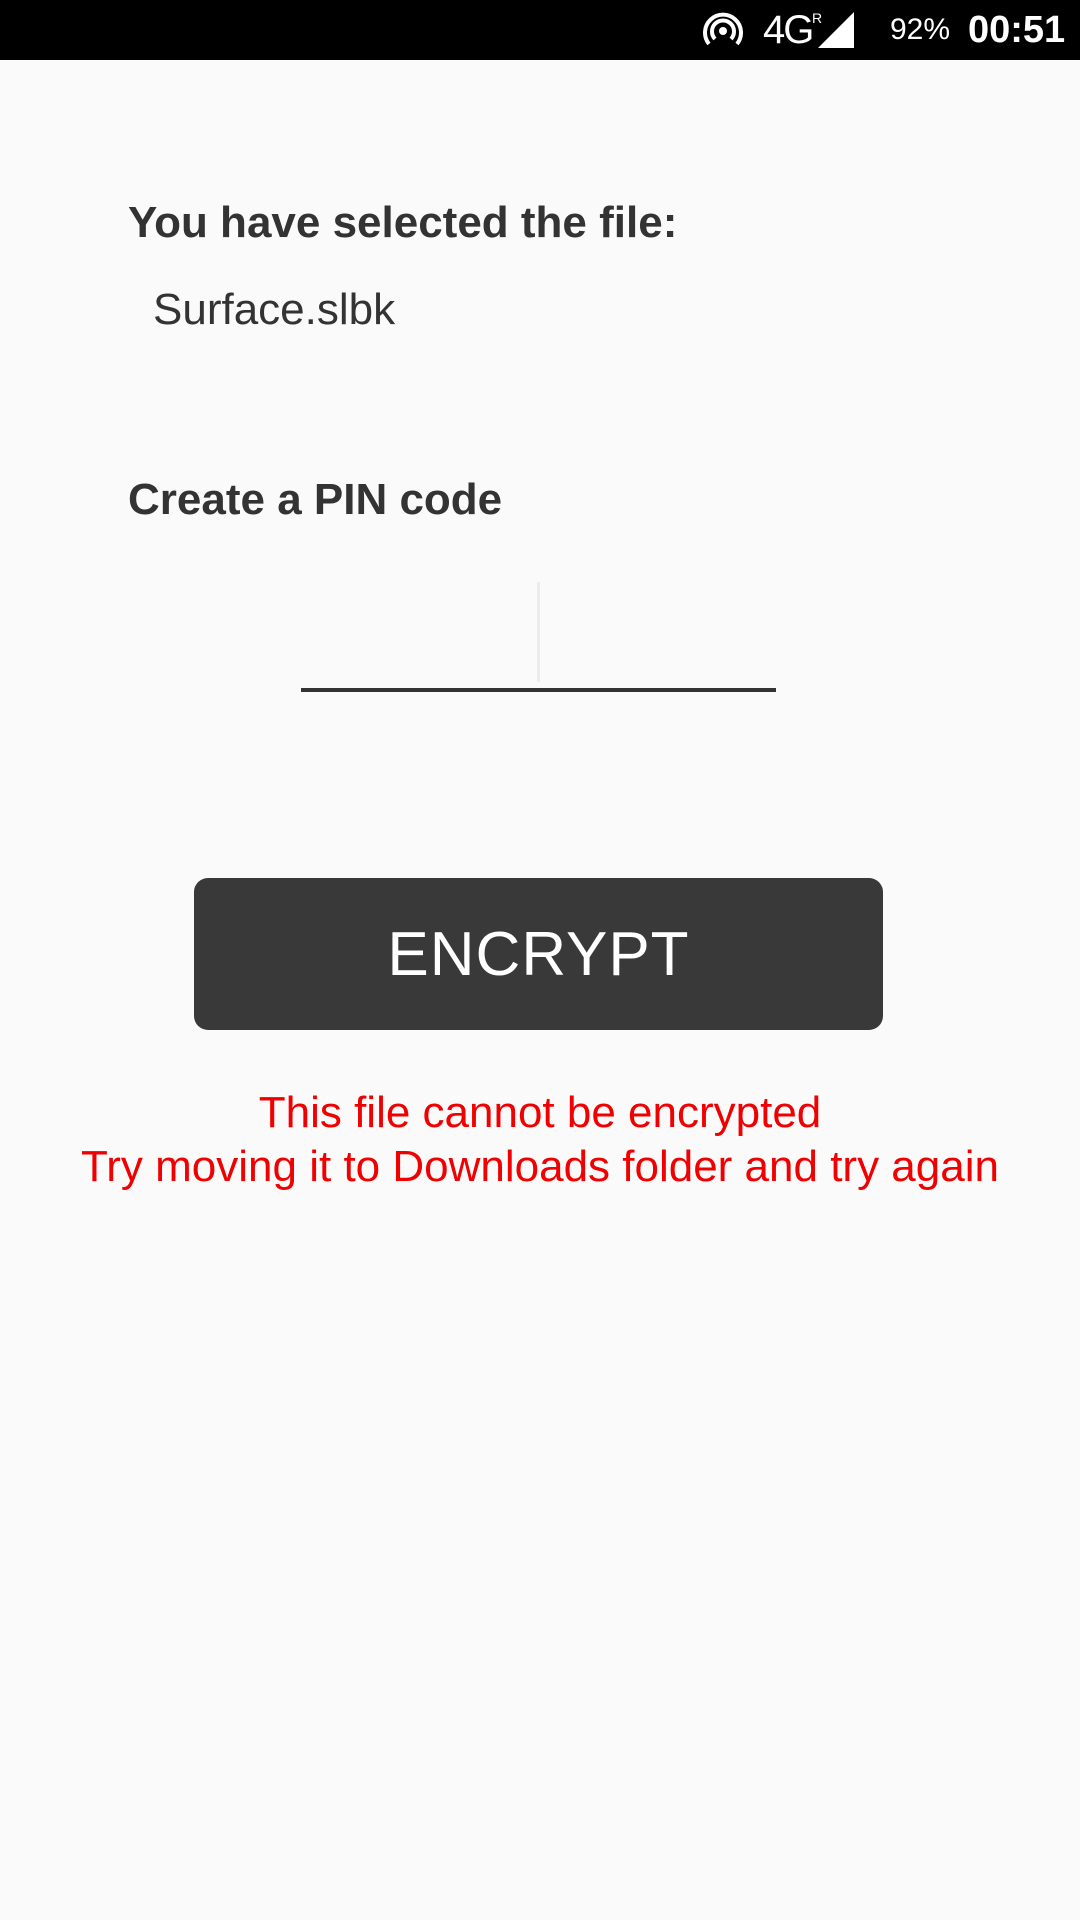  What do you see at coordinates (403, 222) in the screenshot?
I see `selected-file-label: You have selected the file:` at bounding box center [403, 222].